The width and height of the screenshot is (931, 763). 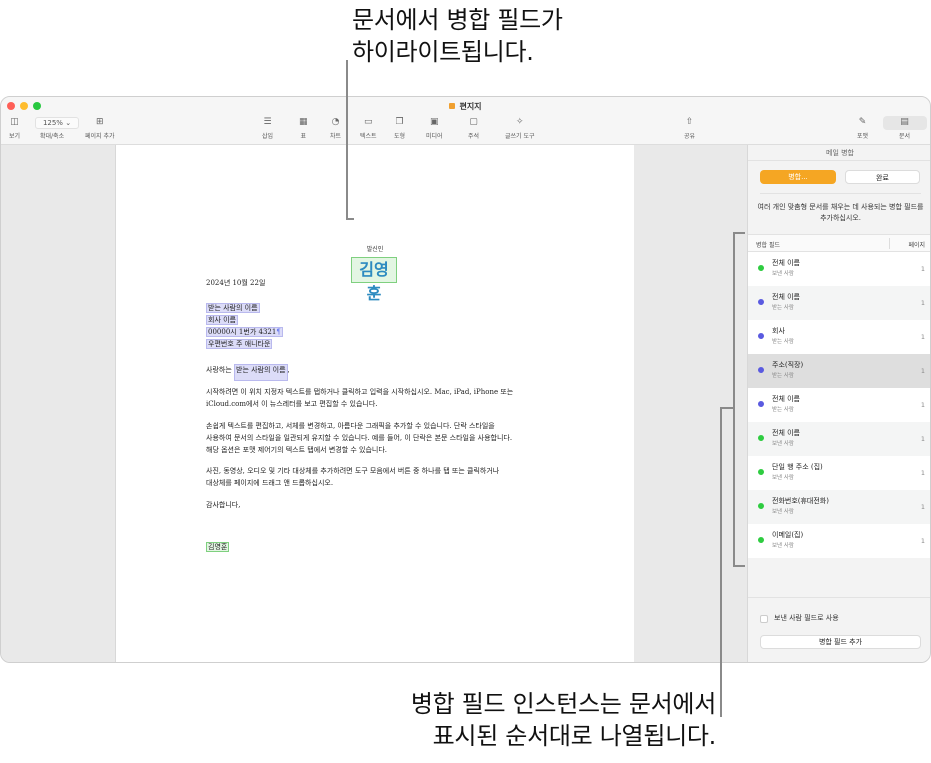 What do you see at coordinates (727, 408) in the screenshot?
I see `callout-bottom-connector` at bounding box center [727, 408].